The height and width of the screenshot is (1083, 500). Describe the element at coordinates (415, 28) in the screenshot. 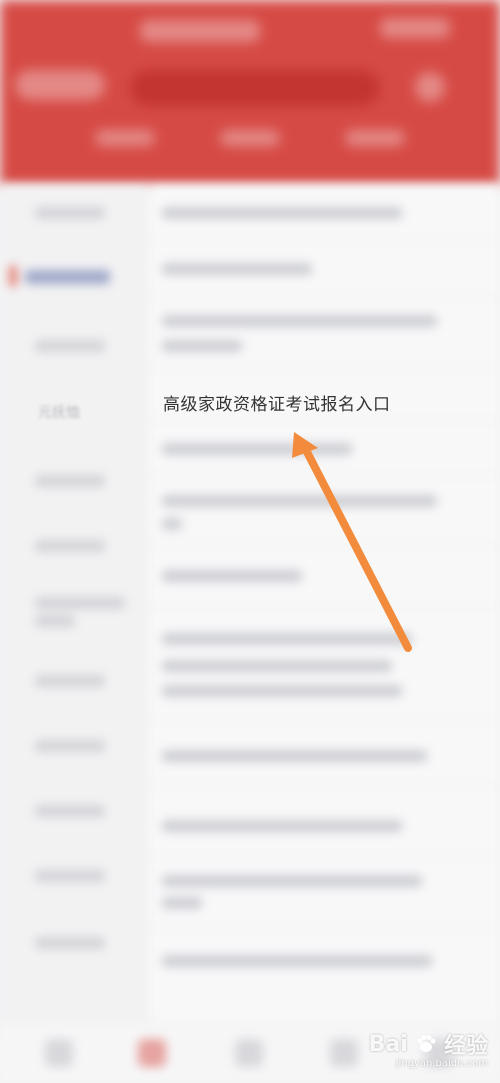

I see `header-top-right-placeholder` at that location.